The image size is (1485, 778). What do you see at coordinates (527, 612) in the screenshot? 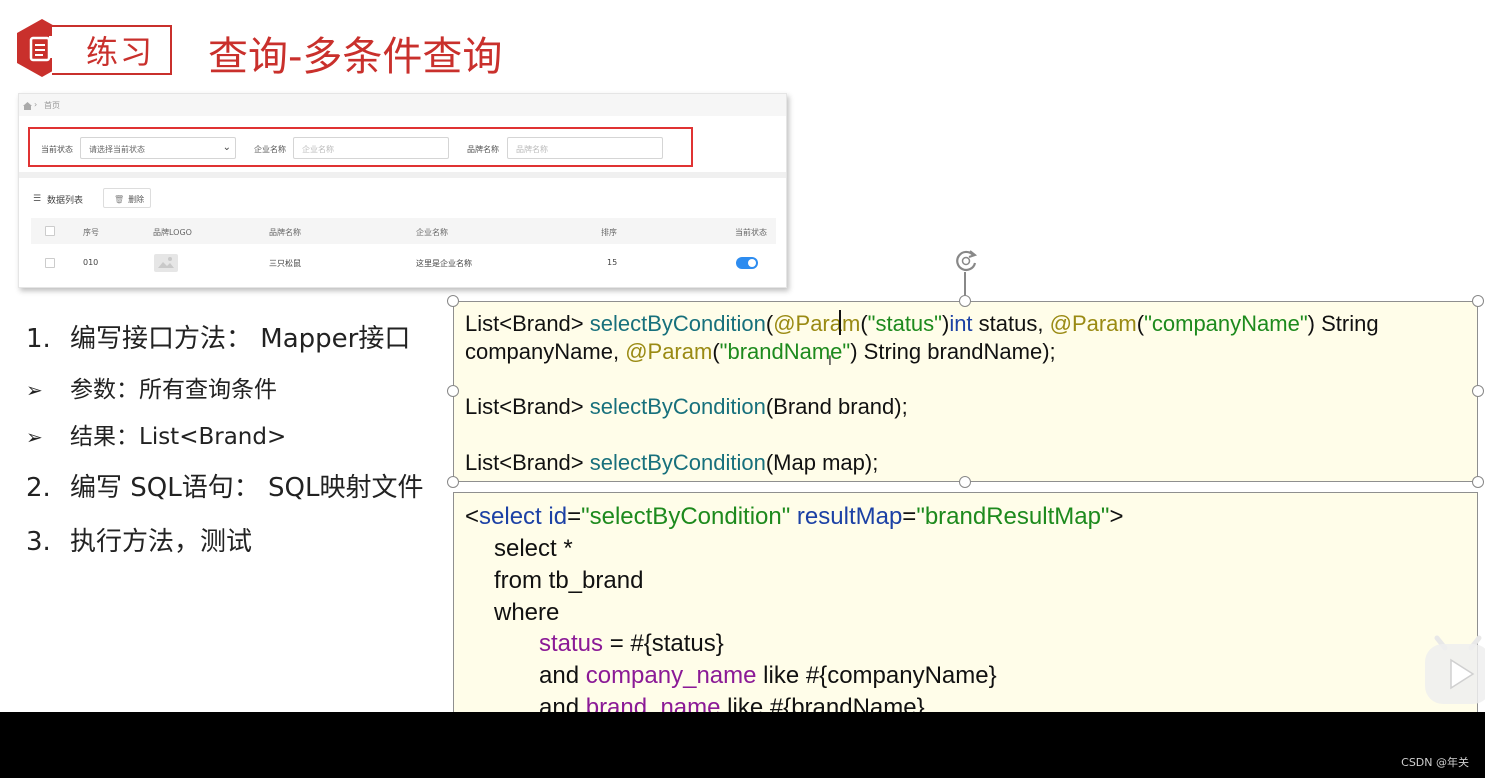
I see `code-line: where` at bounding box center [527, 612].